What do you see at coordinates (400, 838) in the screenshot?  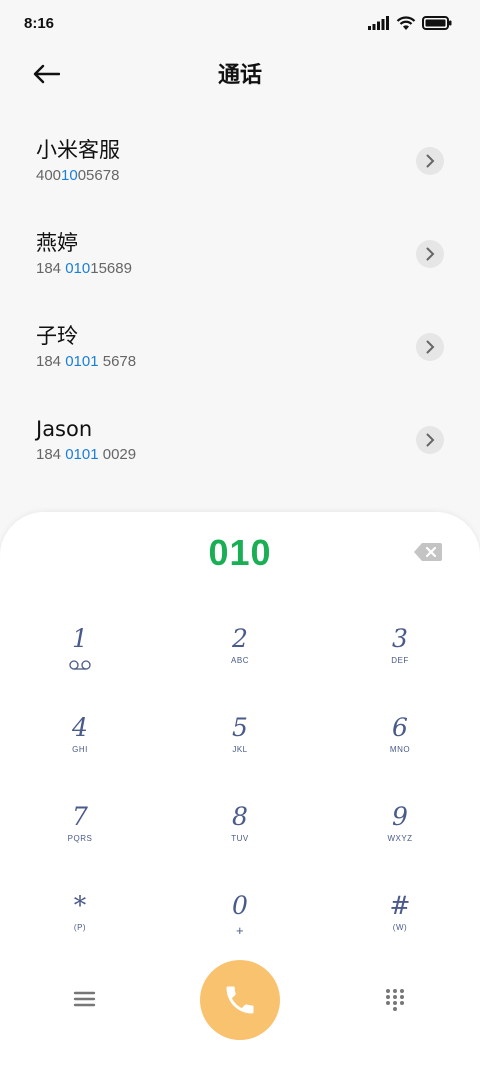 I see `key-letters: WXYZ` at bounding box center [400, 838].